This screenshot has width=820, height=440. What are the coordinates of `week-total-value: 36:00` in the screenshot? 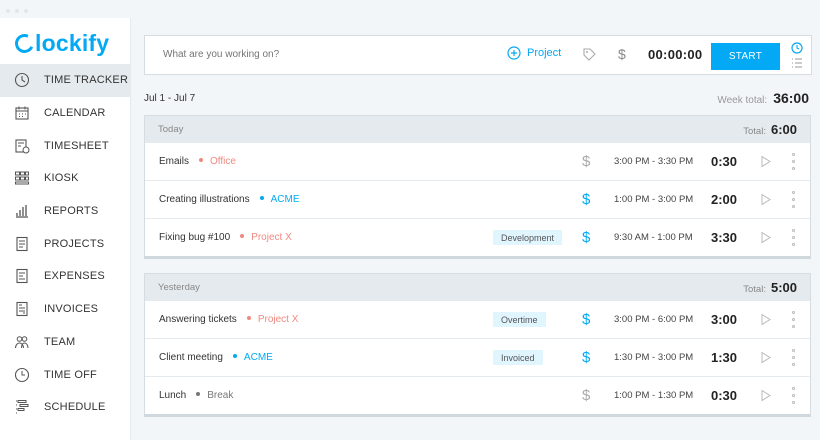 It's located at (791, 98).